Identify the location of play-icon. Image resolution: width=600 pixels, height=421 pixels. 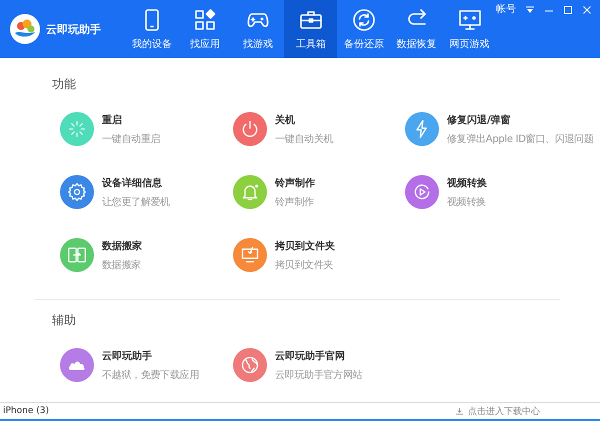
(422, 192).